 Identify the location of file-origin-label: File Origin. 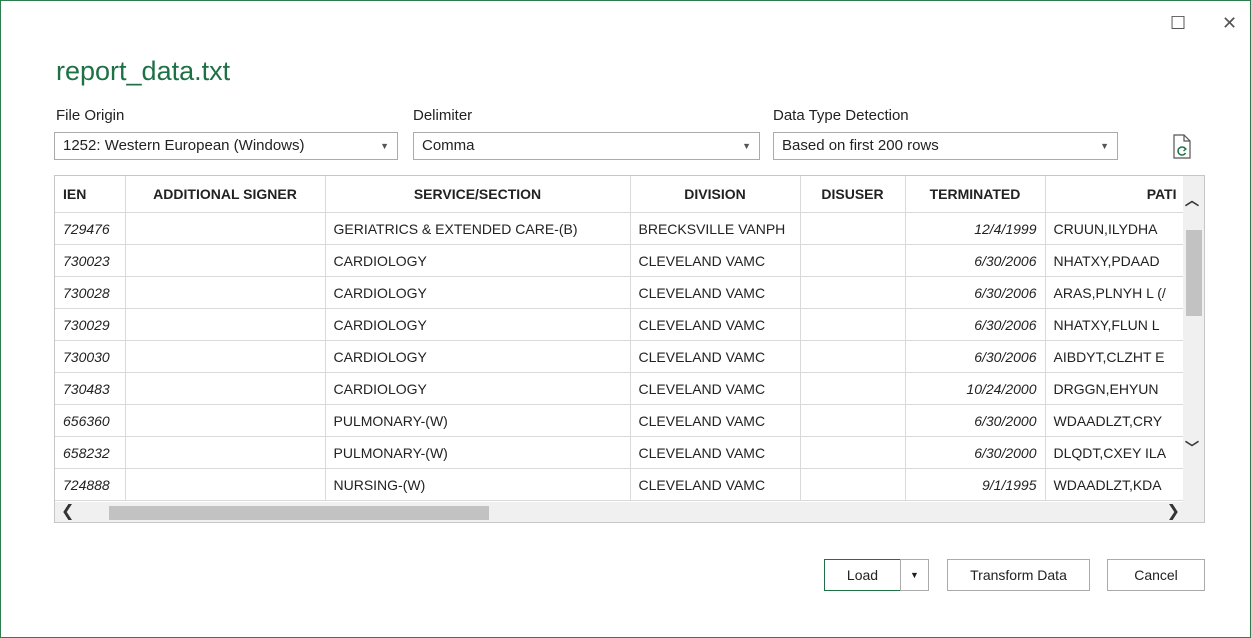
(90, 115).